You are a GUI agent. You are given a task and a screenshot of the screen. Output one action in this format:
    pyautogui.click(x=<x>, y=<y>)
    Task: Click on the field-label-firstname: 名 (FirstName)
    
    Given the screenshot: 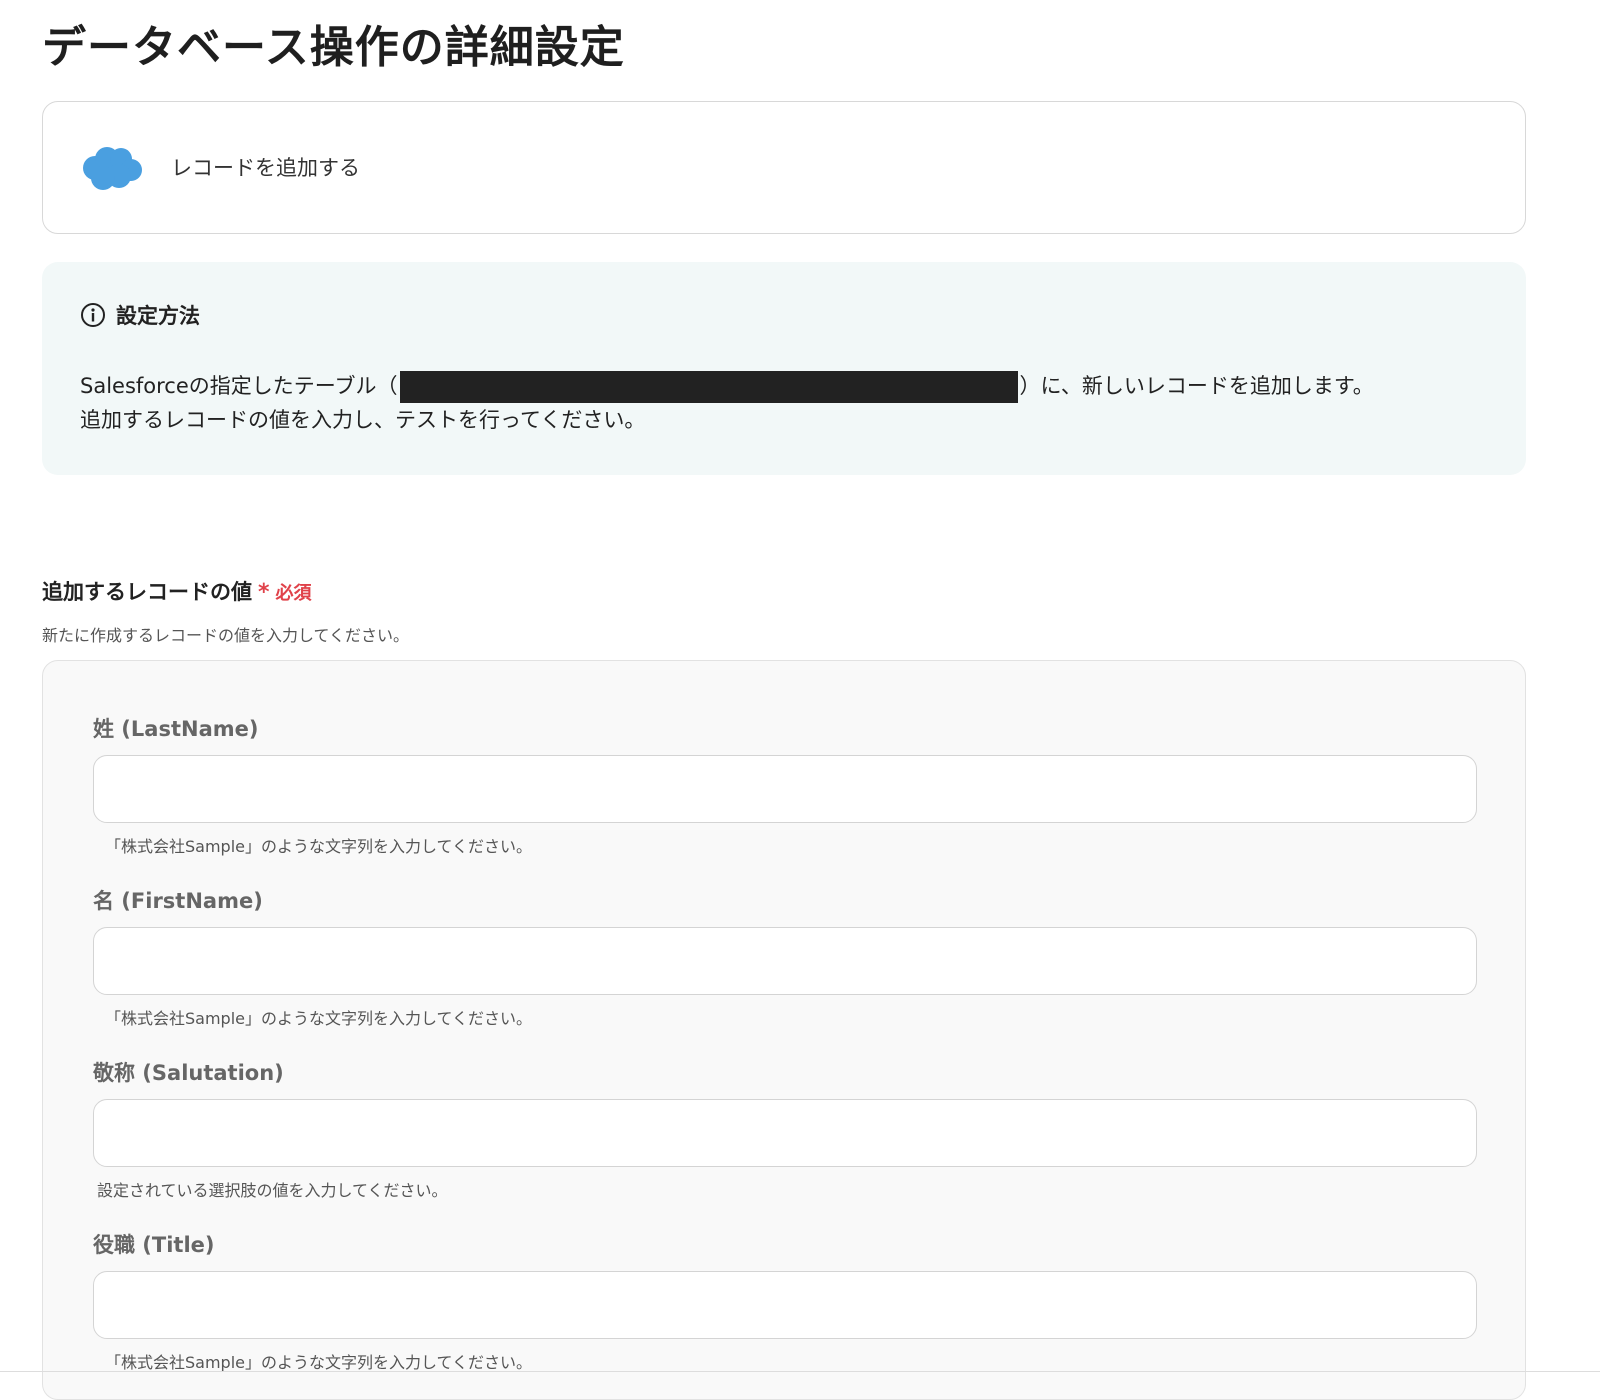 What is the action you would take?
    pyautogui.click(x=178, y=901)
    